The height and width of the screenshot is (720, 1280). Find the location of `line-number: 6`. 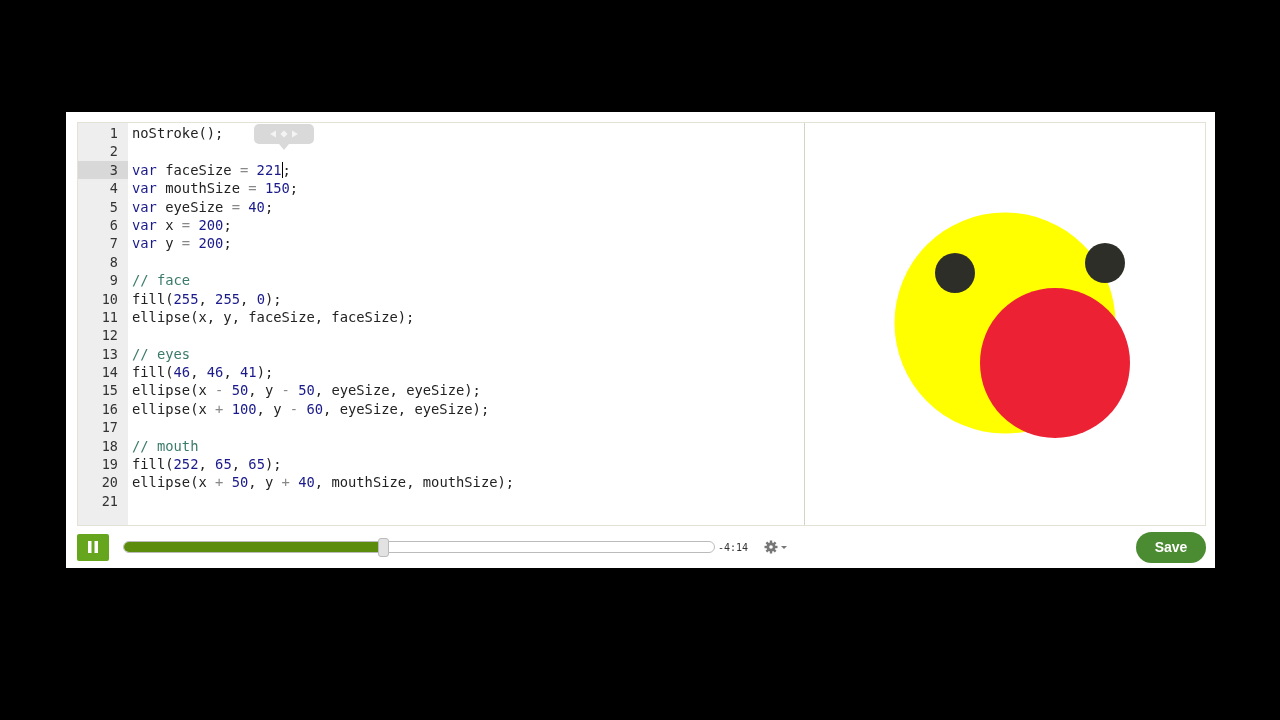

line-number: 6 is located at coordinates (113, 225).